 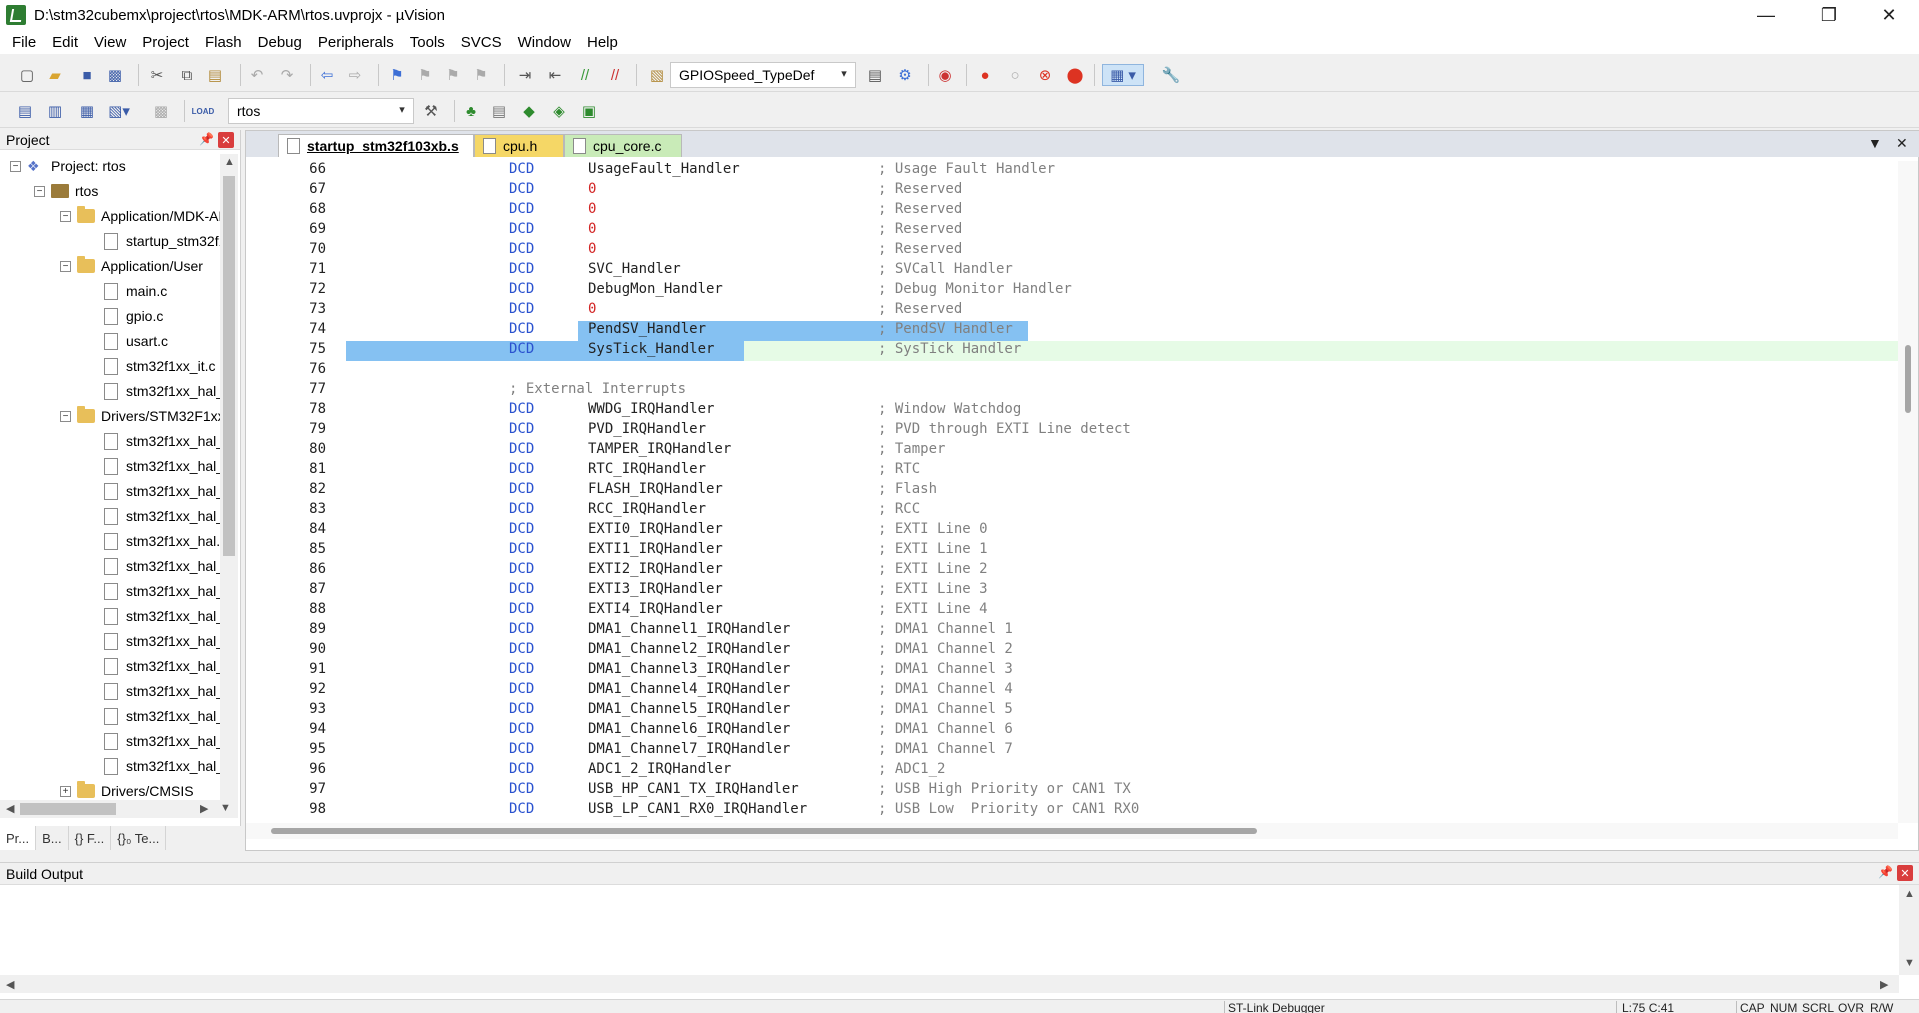 I want to click on code-line: 73 DCD 0 ; Reserved, so click(x=1072, y=311).